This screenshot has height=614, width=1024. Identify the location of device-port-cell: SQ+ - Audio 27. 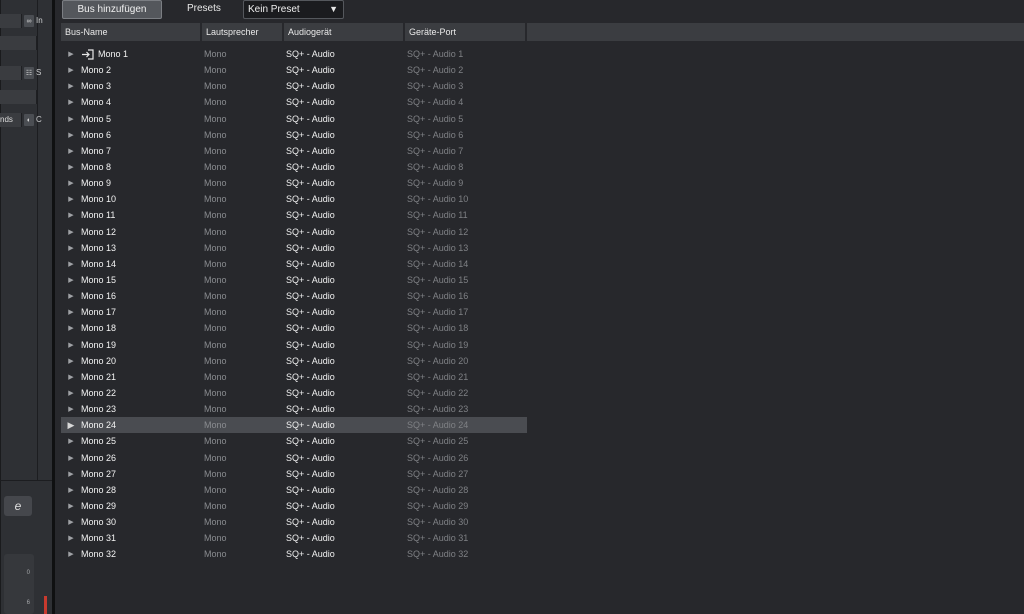
(467, 474).